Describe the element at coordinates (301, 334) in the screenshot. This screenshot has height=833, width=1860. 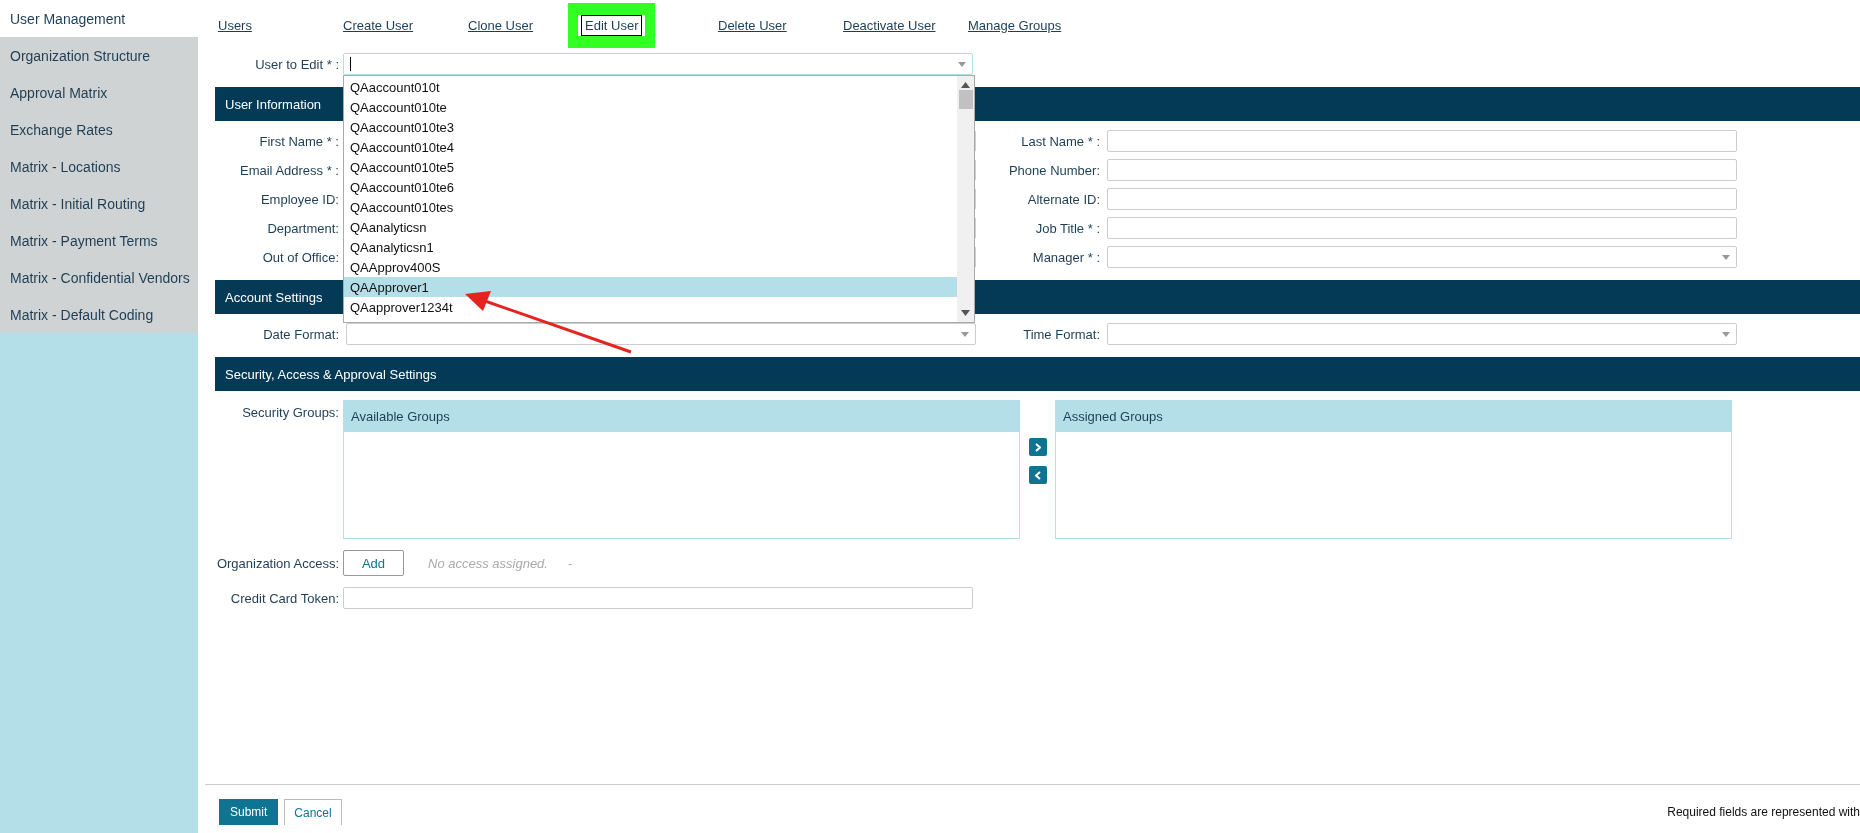
I see `field-label: Date Format:` at that location.